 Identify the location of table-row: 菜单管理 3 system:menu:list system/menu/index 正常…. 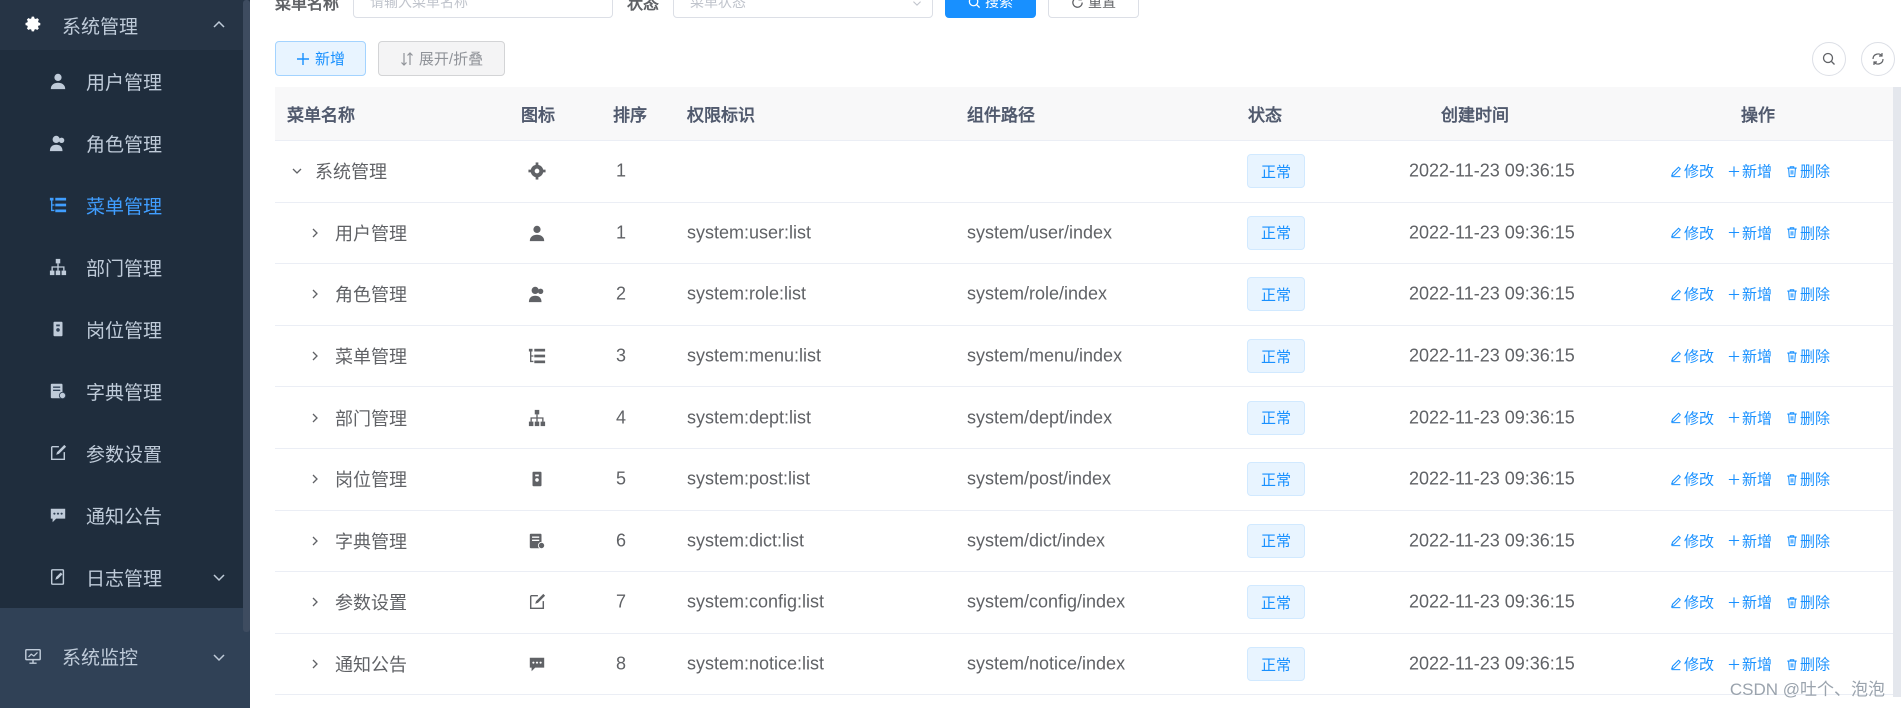
(1088, 357).